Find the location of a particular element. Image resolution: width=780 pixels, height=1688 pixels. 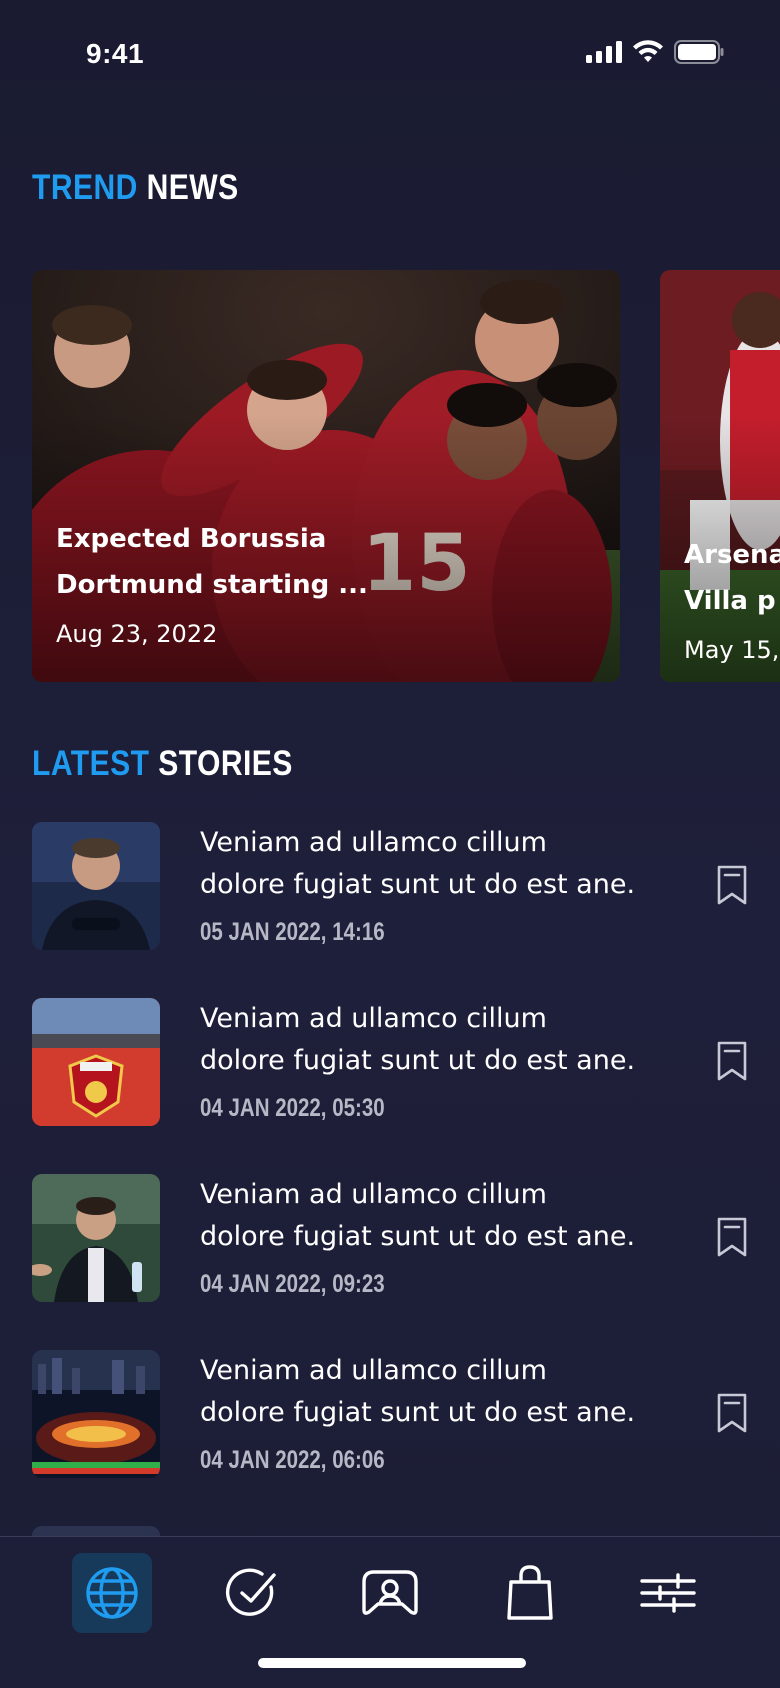

sliders-icon is located at coordinates (668, 1593).